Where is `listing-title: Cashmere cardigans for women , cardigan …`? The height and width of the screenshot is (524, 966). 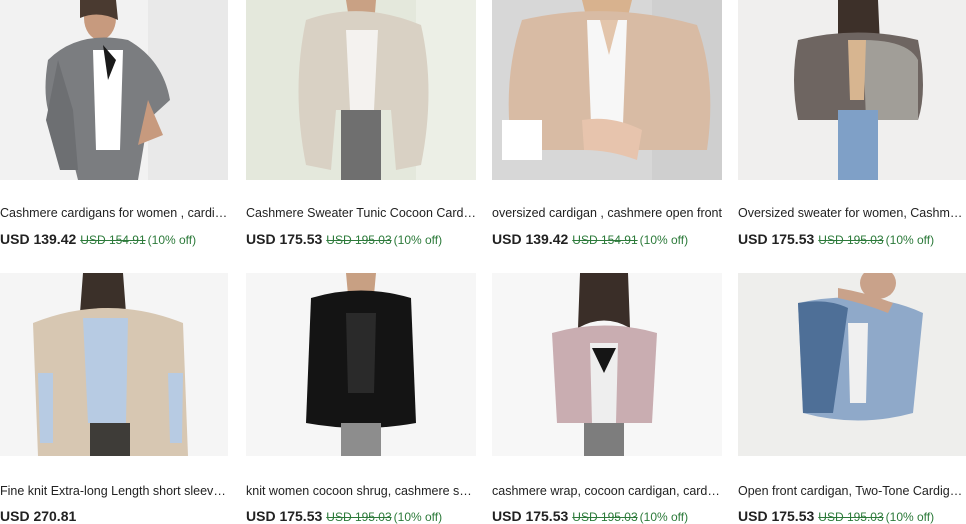
listing-title: Cashmere cardigans for women , cardigan … is located at coordinates (115, 213).